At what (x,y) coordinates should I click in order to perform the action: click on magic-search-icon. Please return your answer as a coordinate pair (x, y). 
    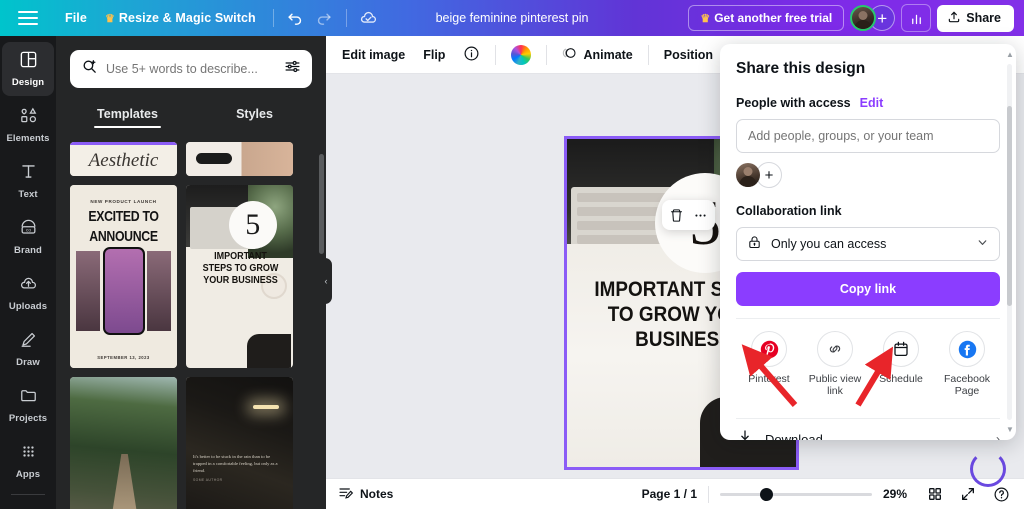
    Looking at the image, I should click on (89, 69).